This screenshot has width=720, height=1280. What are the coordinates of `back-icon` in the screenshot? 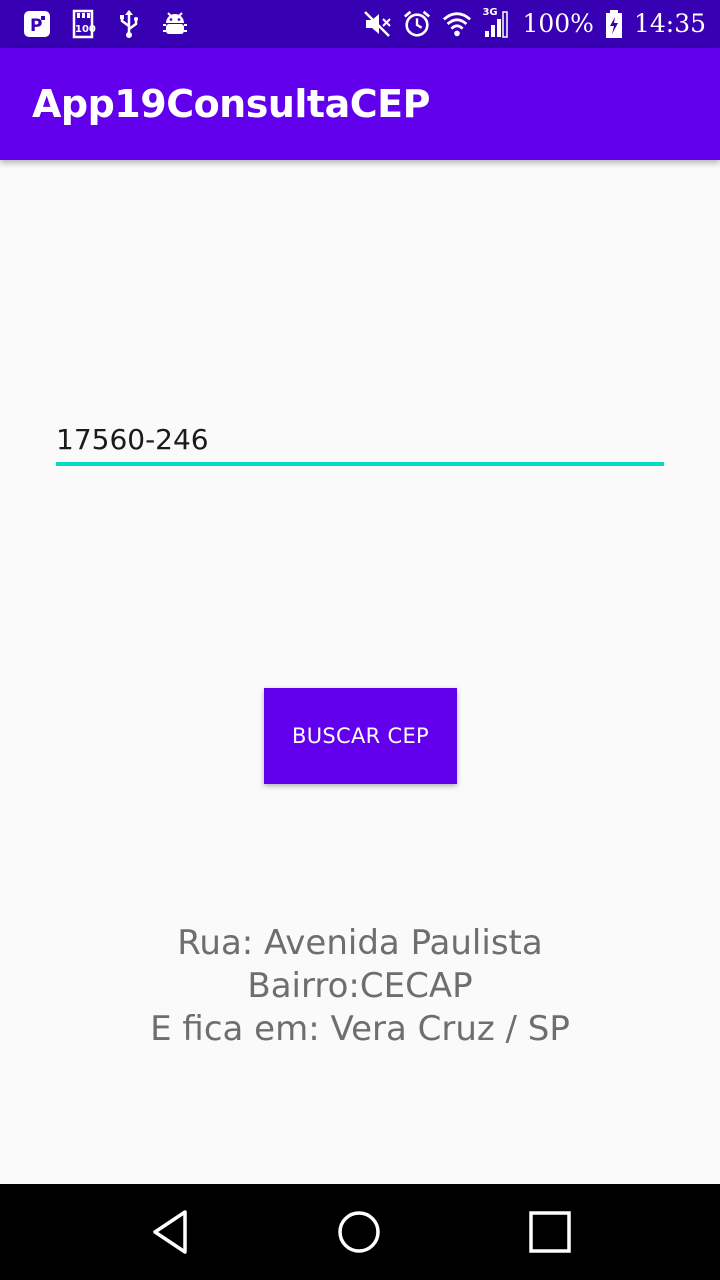 It's located at (170, 1232).